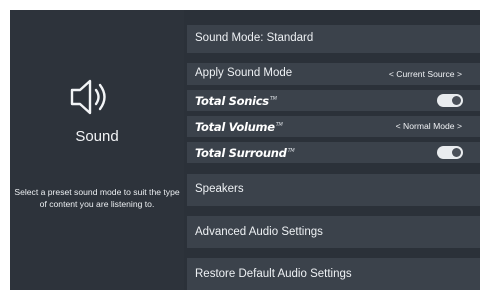  Describe the element at coordinates (333, 74) in the screenshot. I see `apply-sound-mode-item: Apply Sound Mode < Current Source >` at that location.